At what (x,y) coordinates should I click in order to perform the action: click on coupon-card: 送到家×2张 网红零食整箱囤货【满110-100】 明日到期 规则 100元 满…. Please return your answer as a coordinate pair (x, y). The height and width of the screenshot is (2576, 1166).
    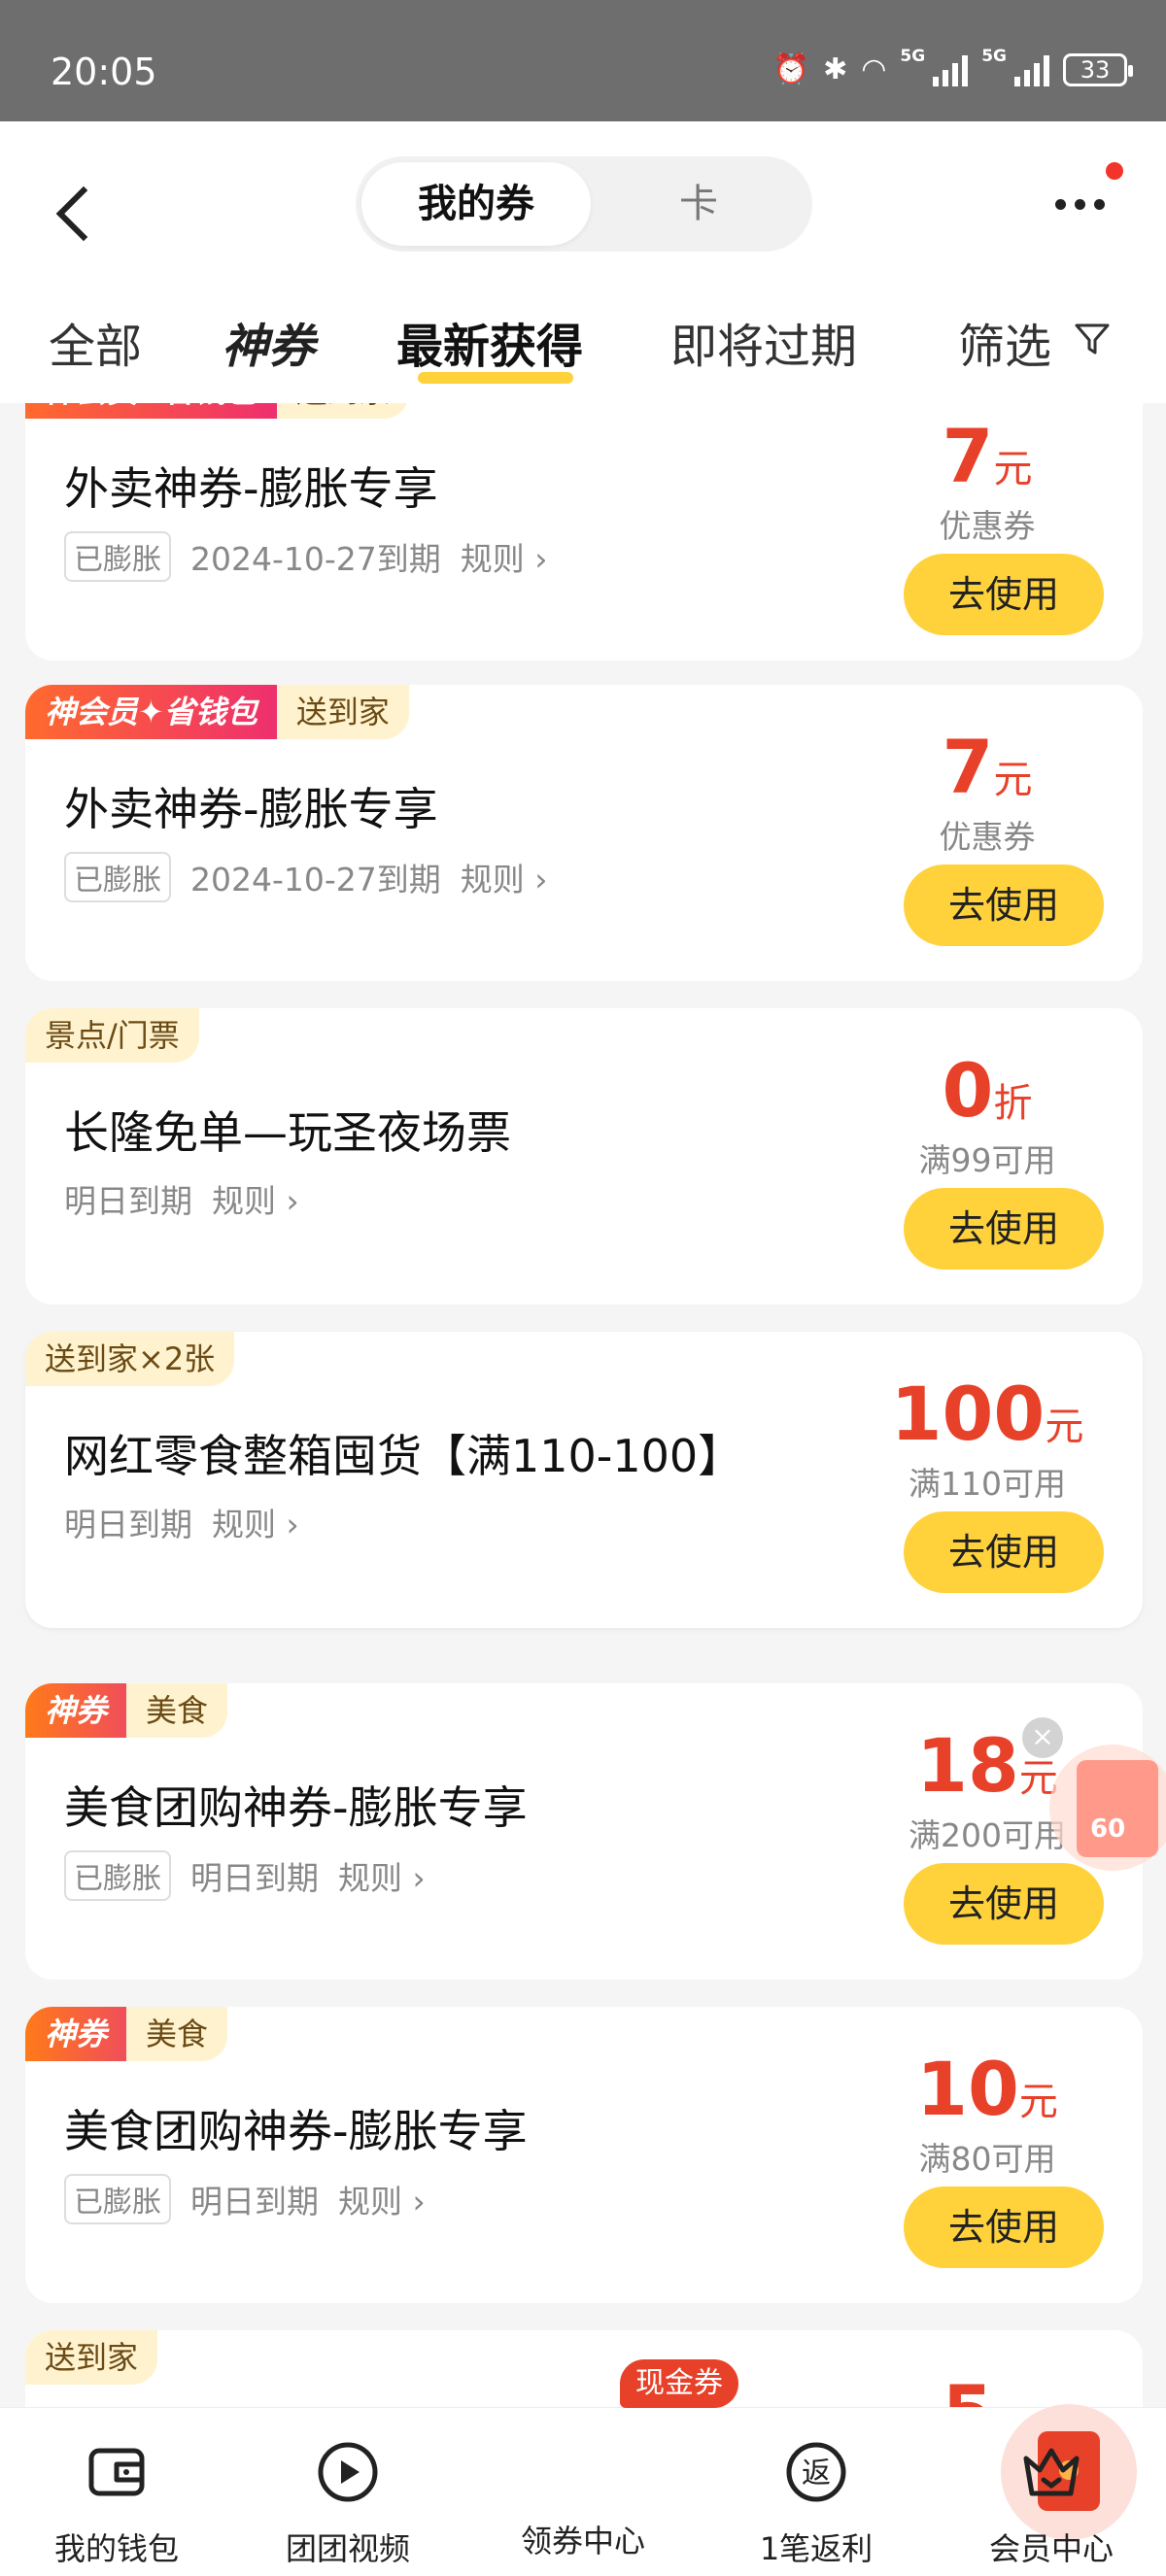
    Looking at the image, I should click on (584, 1480).